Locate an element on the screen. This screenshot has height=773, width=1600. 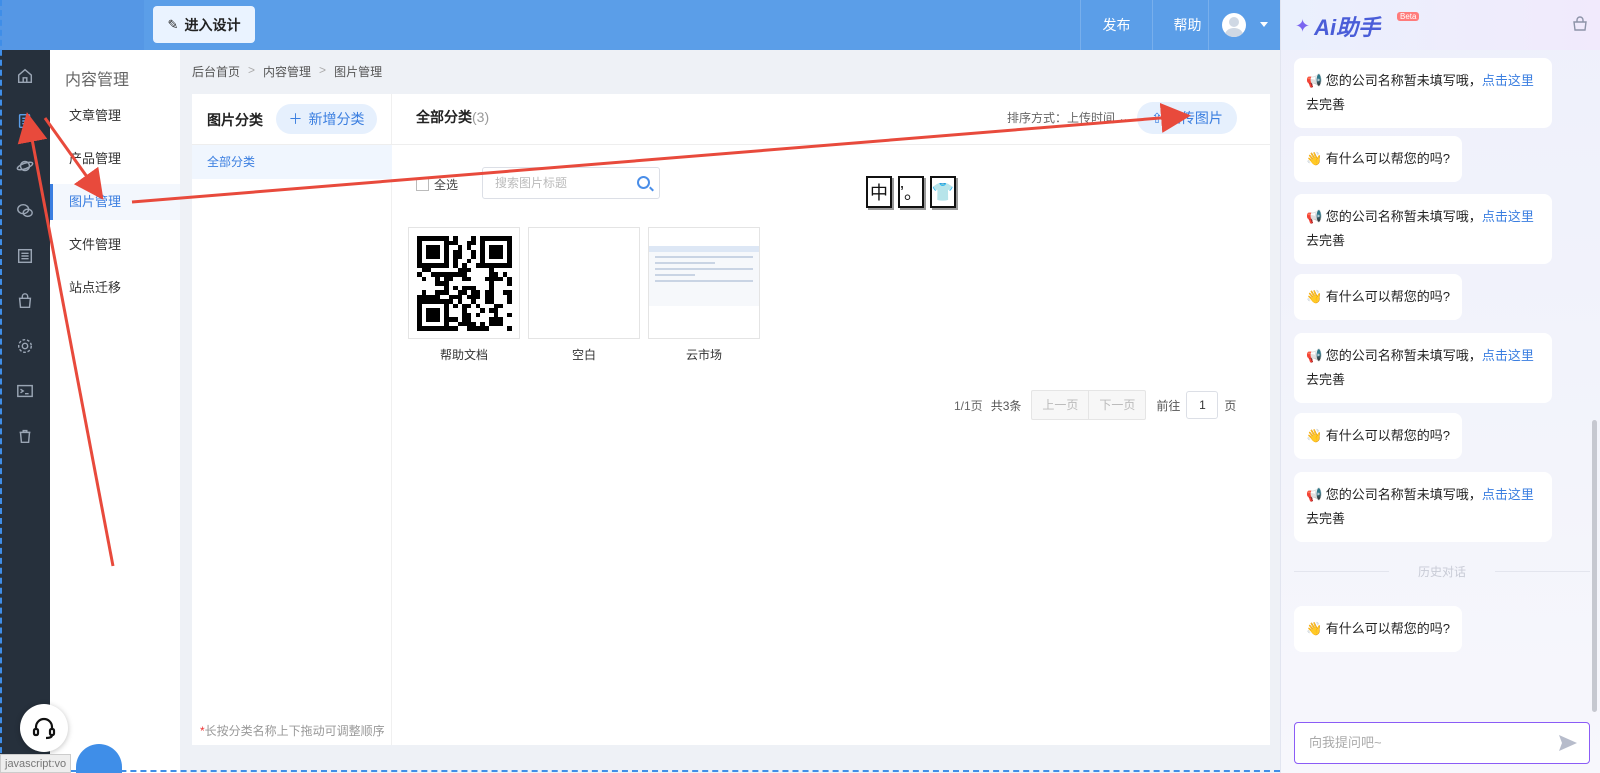
chevron-down-icon is located at coordinates (1264, 24).